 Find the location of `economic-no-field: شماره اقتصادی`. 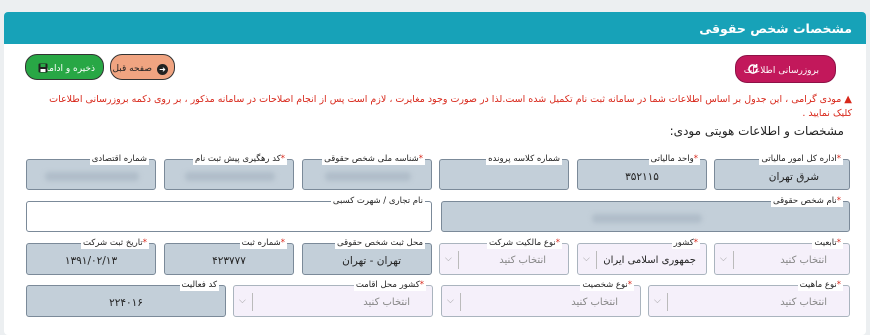

economic-no-field: شماره اقتصادی is located at coordinates (91, 171).